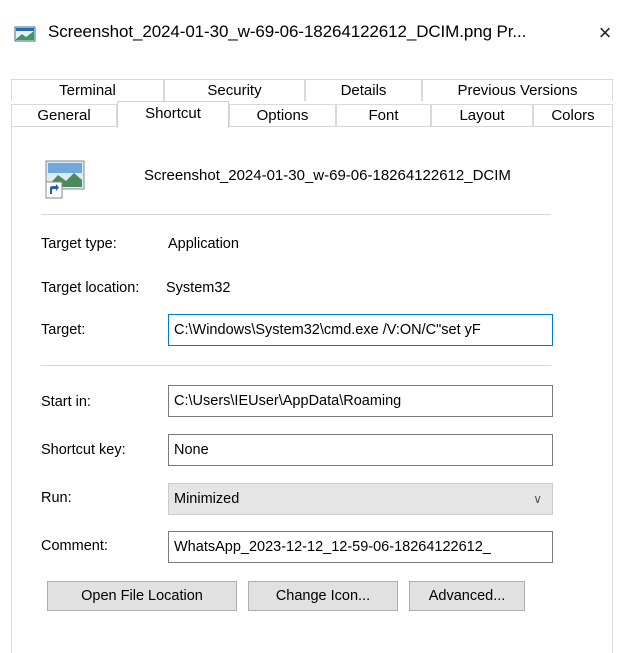 The height and width of the screenshot is (653, 624). I want to click on tab-previous-versions: Previous Versions, so click(517, 90).